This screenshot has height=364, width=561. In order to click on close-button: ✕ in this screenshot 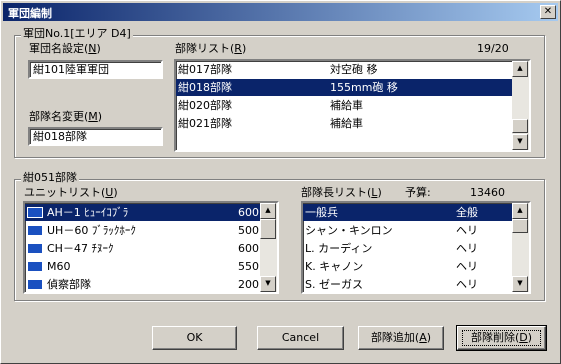, I will do `click(548, 12)`.